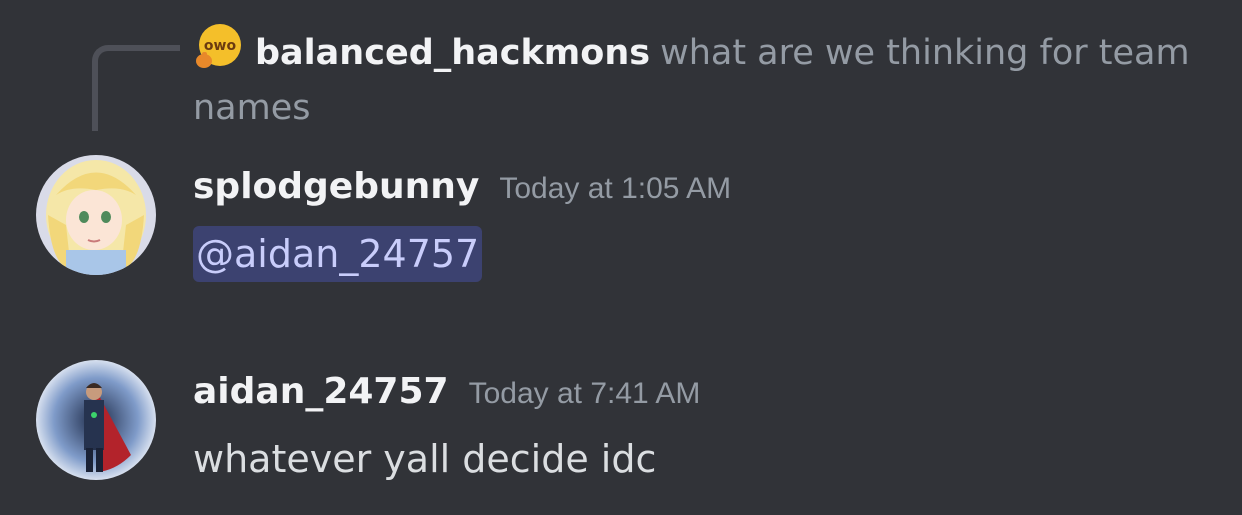  I want to click on message-header: splodgebunny Today at 1:05 AM, so click(462, 190).